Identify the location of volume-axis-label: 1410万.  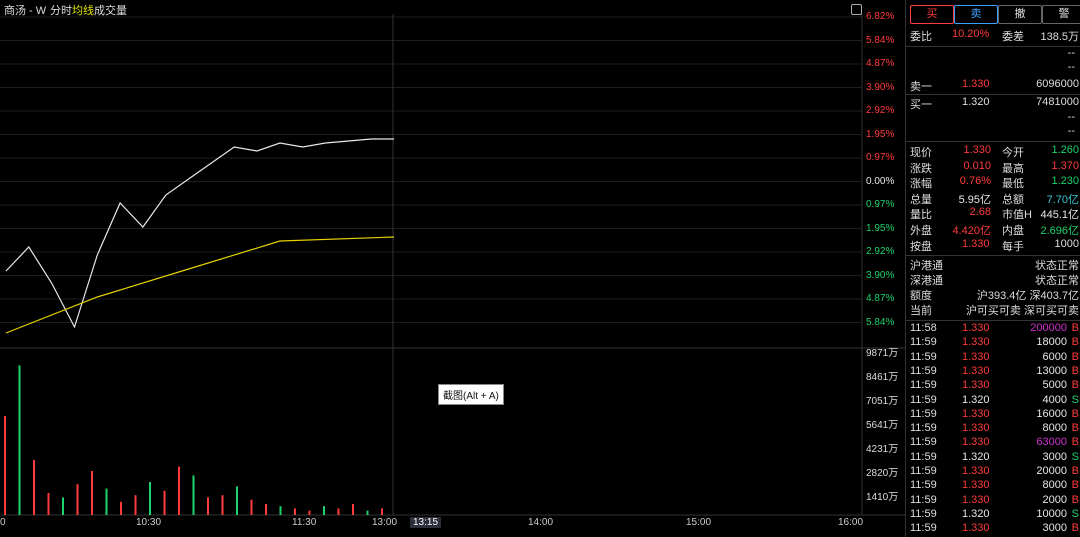
(882, 497).